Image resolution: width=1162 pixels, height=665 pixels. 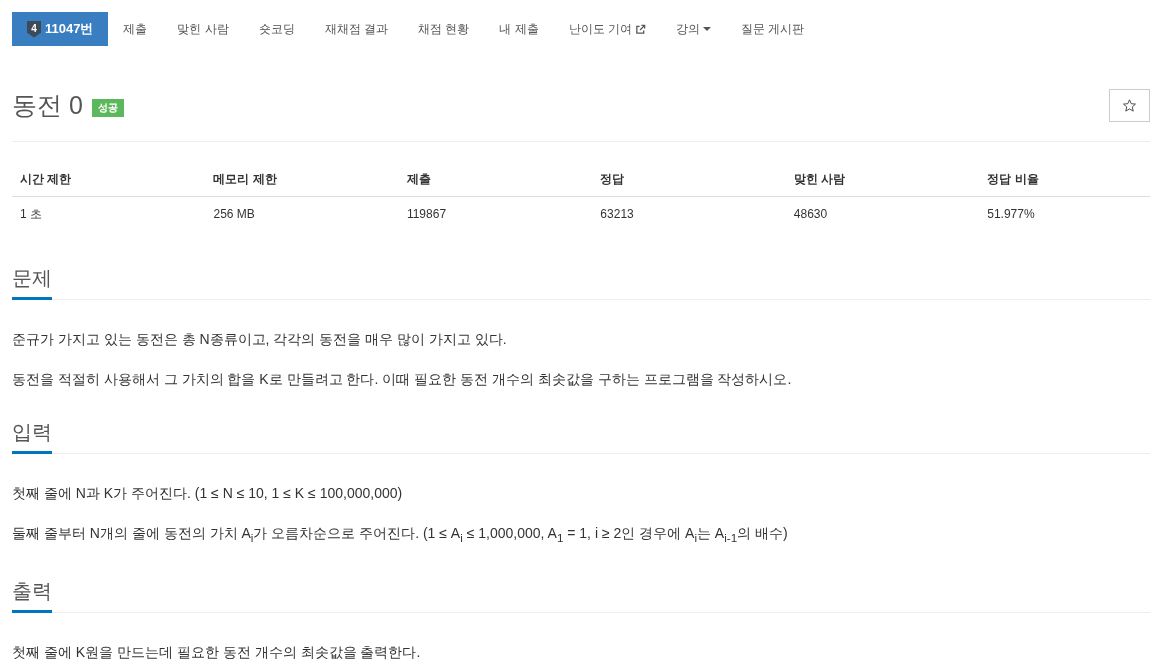 I want to click on section-heading: 문제, so click(x=32, y=282).